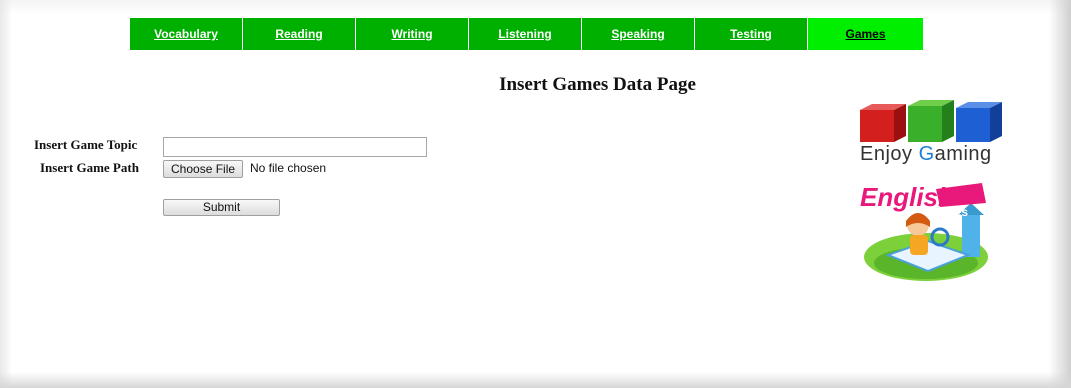 This screenshot has height=388, width=1071. I want to click on file-status-text: No file chosen, so click(288, 168).